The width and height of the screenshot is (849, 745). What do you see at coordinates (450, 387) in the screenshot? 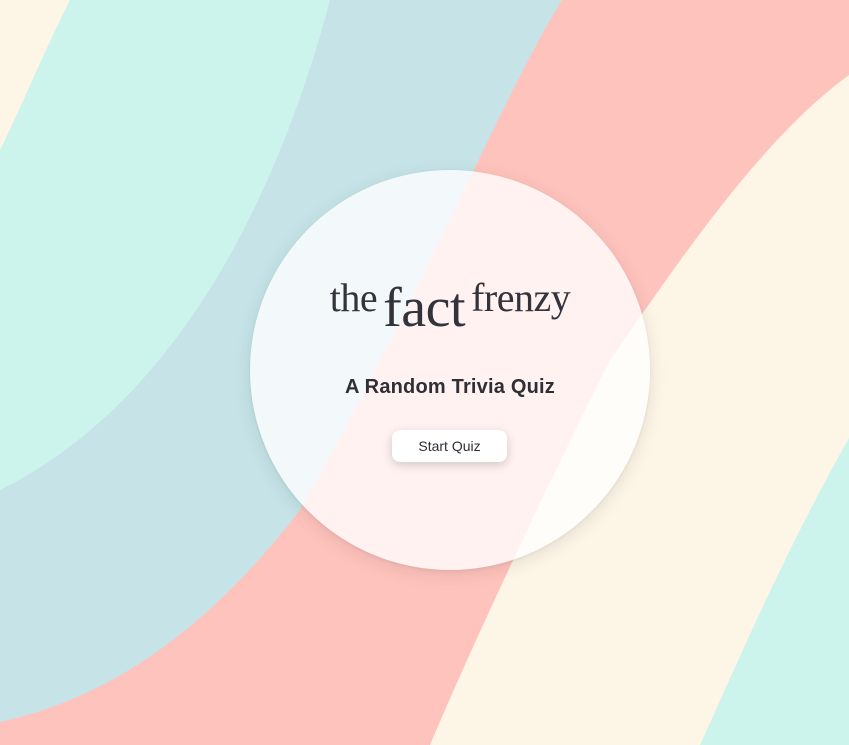
I see `subtitle: A Random Trivia Quiz` at bounding box center [450, 387].